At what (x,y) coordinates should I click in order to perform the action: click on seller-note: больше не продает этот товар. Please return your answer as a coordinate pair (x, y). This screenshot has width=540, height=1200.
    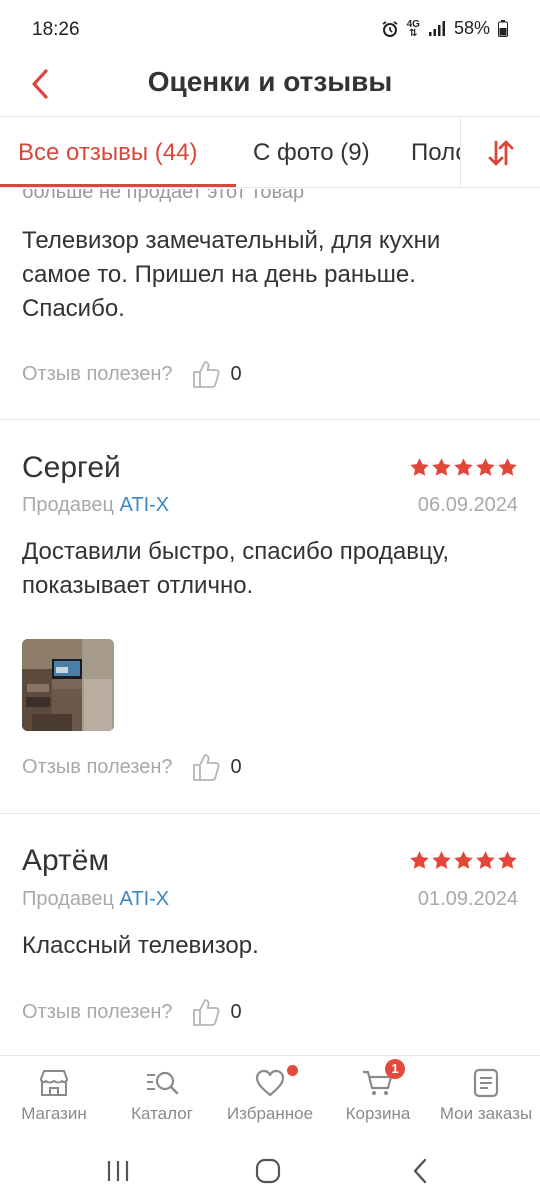
    Looking at the image, I should click on (163, 196).